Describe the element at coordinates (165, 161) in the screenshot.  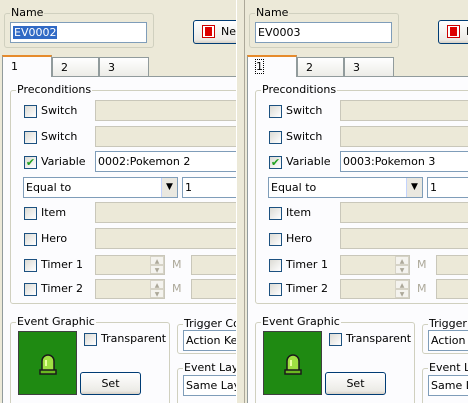
I see `variable-field: 0002:Pokemon 2` at that location.